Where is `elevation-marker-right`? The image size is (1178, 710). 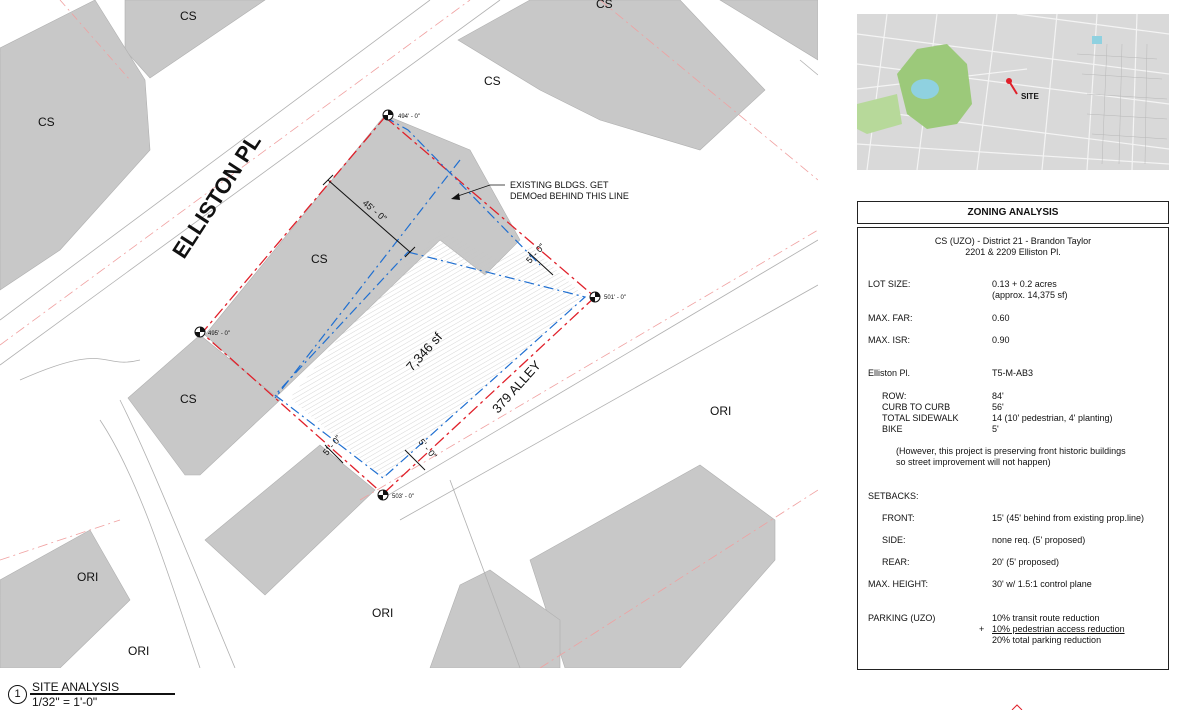 elevation-marker-right is located at coordinates (595, 297).